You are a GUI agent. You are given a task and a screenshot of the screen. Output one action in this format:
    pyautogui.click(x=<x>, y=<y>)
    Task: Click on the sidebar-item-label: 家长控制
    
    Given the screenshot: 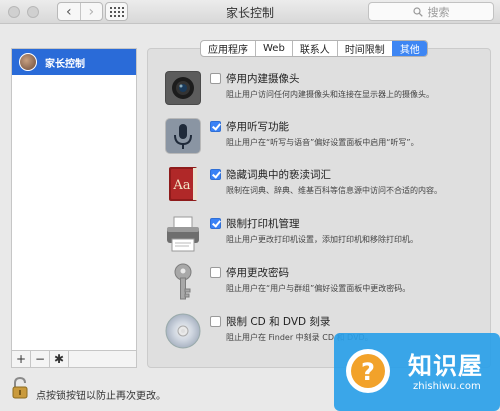 What is the action you would take?
    pyautogui.click(x=65, y=64)
    